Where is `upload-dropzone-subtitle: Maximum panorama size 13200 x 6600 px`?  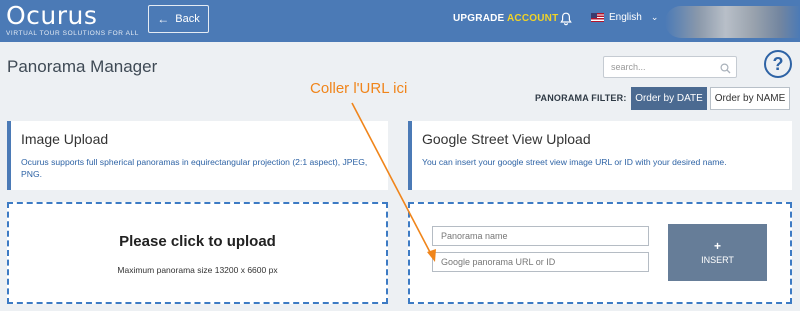 upload-dropzone-subtitle: Maximum panorama size 13200 x 6600 px is located at coordinates (197, 270).